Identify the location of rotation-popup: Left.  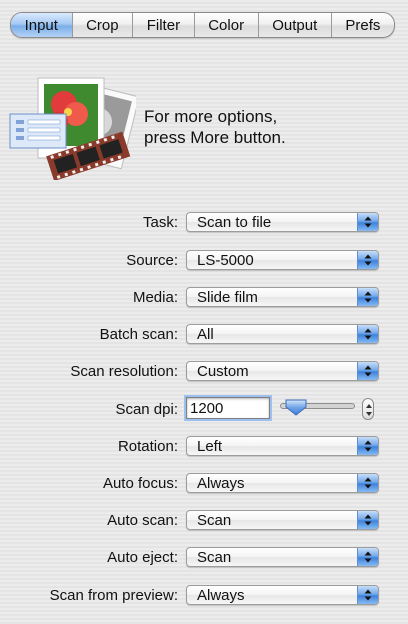
(282, 446).